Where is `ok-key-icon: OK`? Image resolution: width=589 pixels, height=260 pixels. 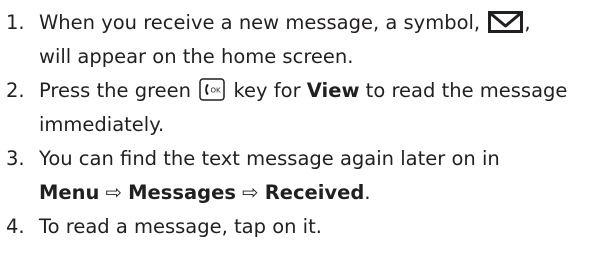
ok-key-icon: OK is located at coordinates (212, 89).